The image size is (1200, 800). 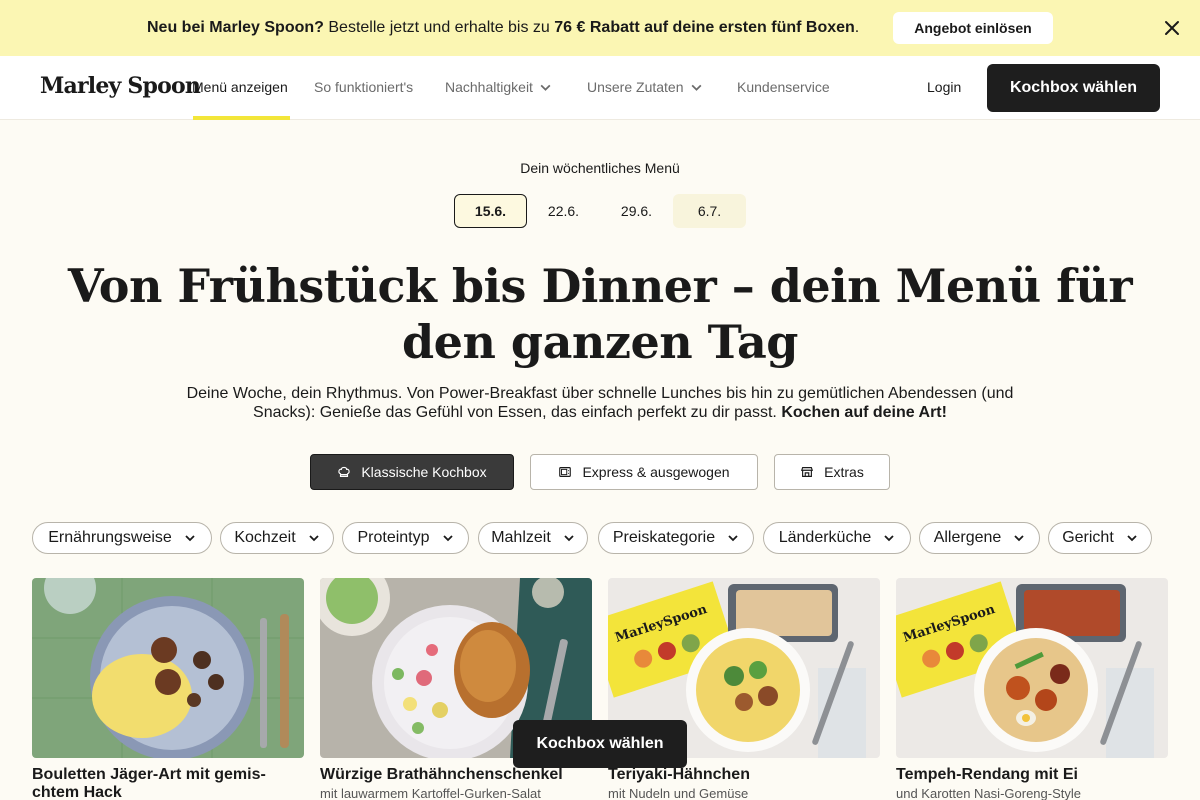 What do you see at coordinates (265, 537) in the screenshot?
I see `filter-cooking-time-label: Kochzeit` at bounding box center [265, 537].